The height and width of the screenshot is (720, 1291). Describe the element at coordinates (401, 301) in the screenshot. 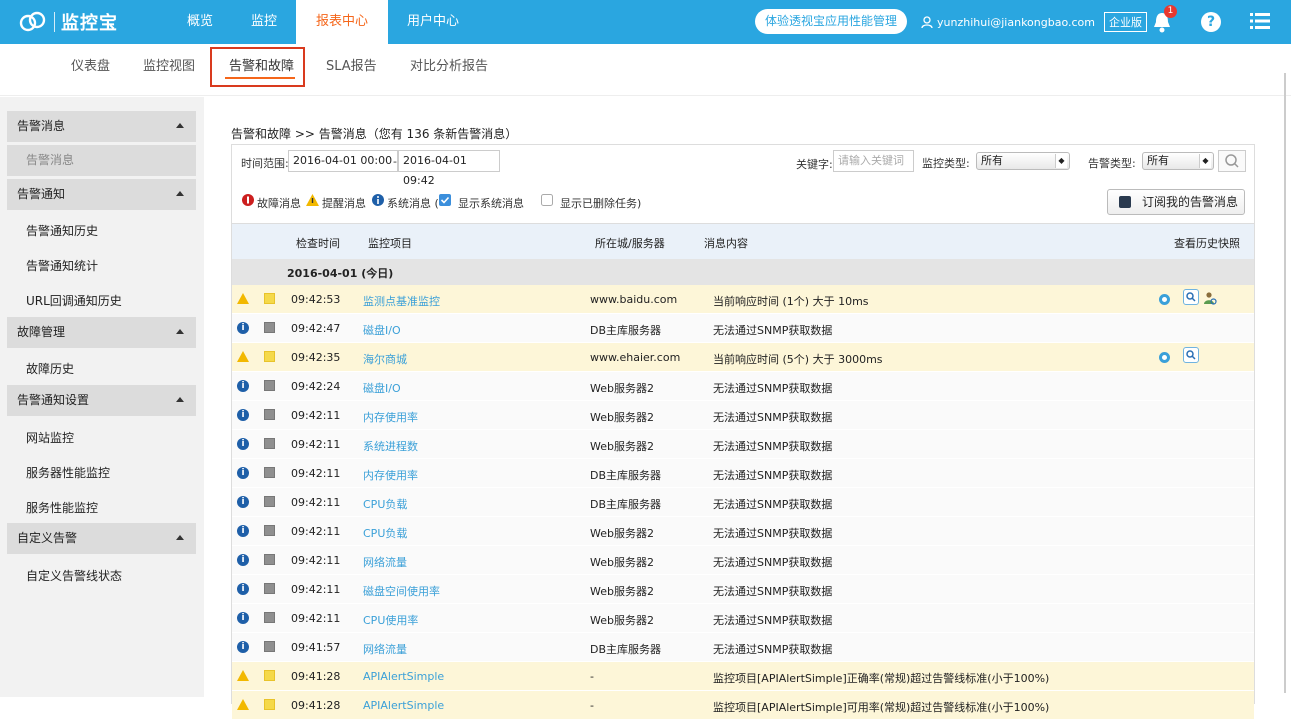

I see `monitor-item-link: 监测点基准监控` at that location.